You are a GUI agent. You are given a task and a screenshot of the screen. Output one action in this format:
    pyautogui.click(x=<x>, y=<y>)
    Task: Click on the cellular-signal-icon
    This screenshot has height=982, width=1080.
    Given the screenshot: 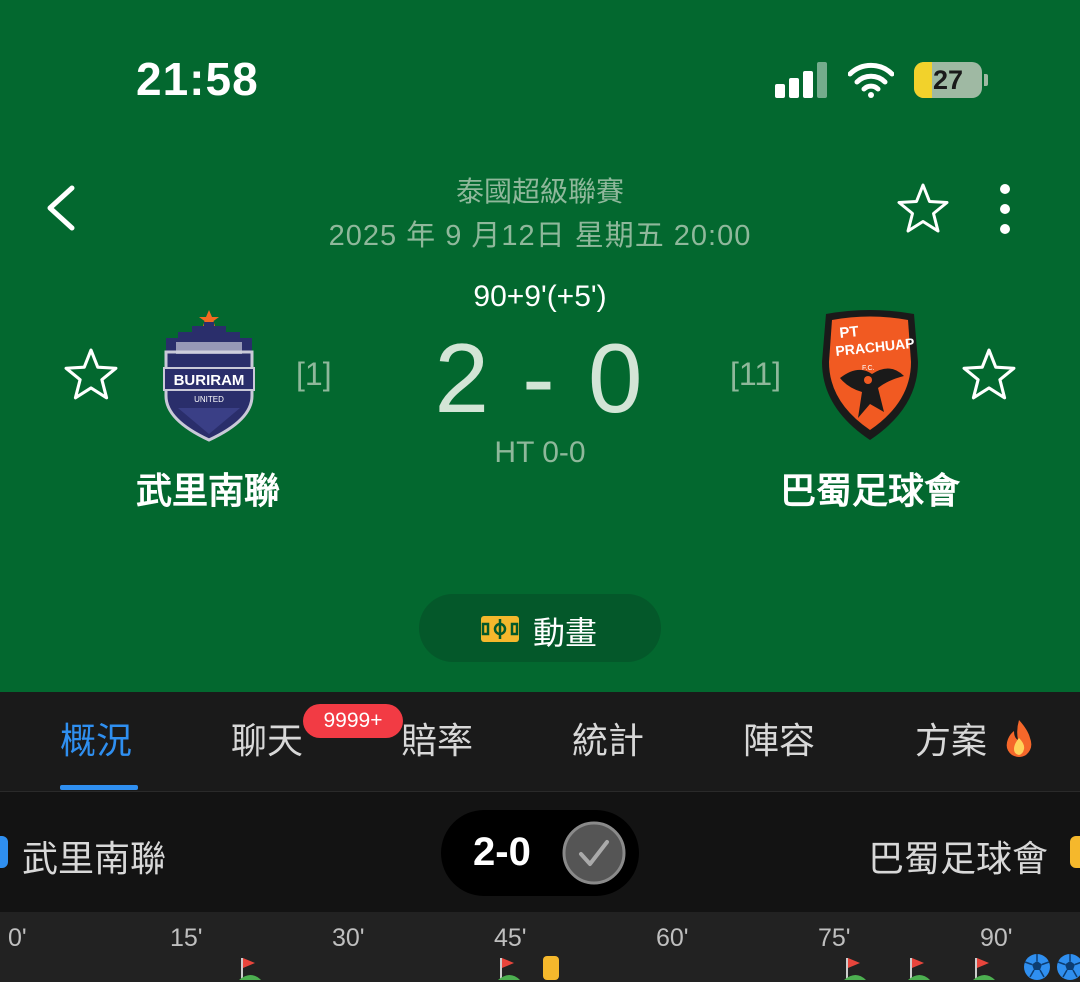 What is the action you would take?
    pyautogui.click(x=802, y=80)
    